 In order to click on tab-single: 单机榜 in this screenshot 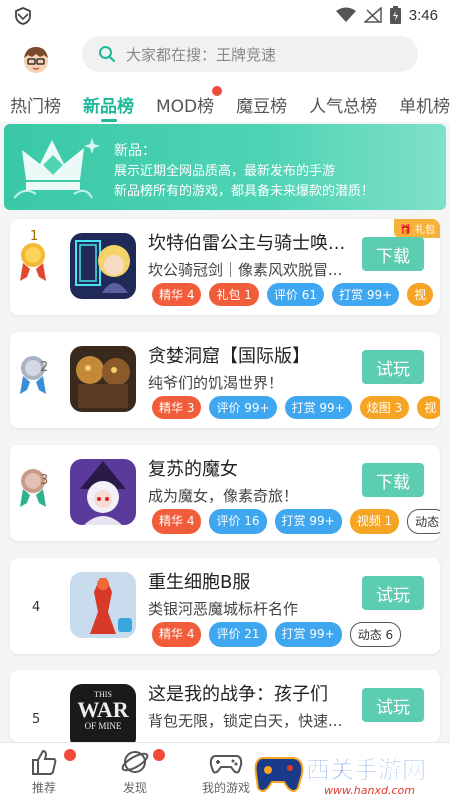, I will do `click(424, 103)`.